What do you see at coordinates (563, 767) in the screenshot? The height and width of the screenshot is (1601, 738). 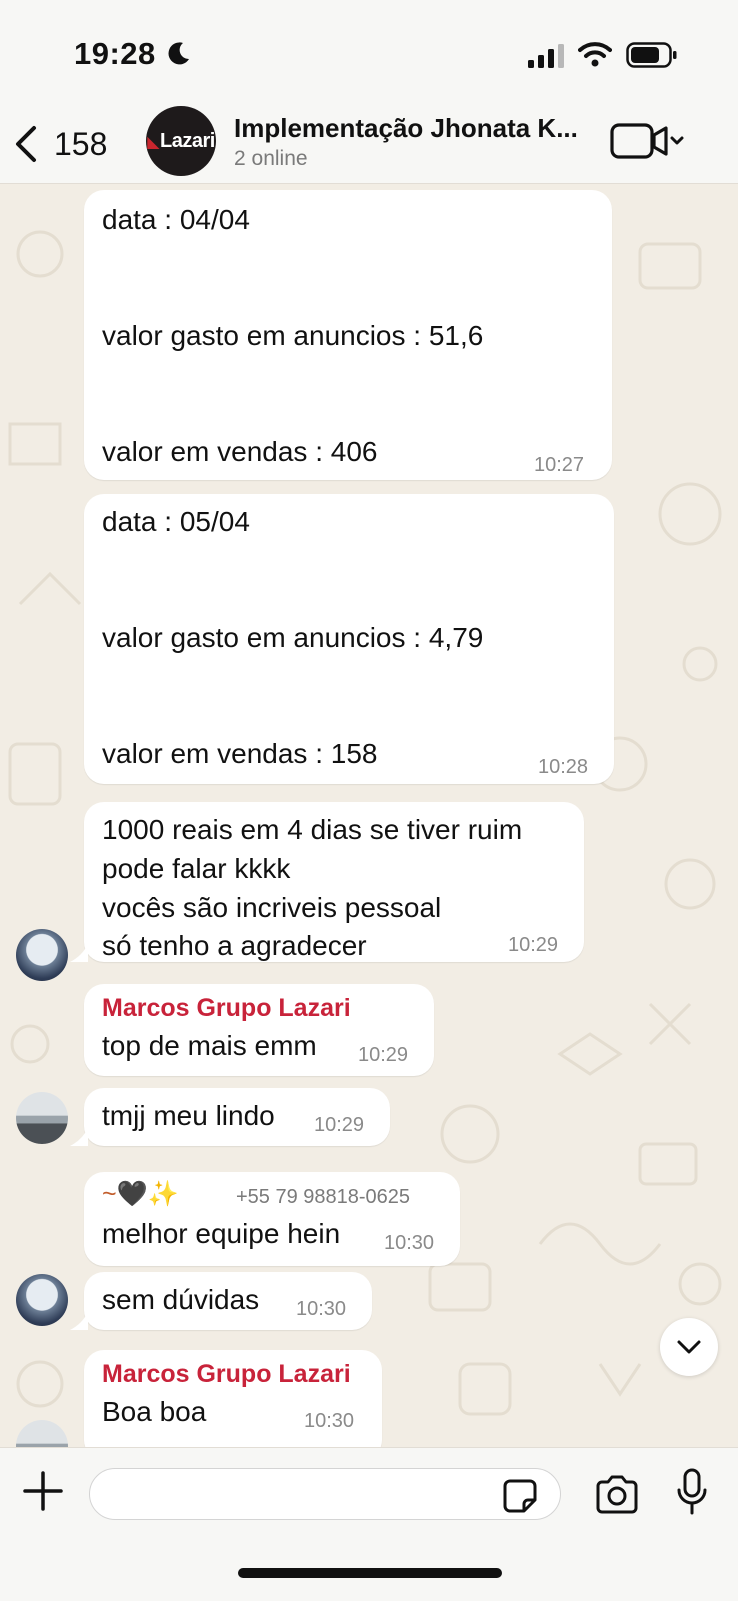 I see `message-time: 10:28` at bounding box center [563, 767].